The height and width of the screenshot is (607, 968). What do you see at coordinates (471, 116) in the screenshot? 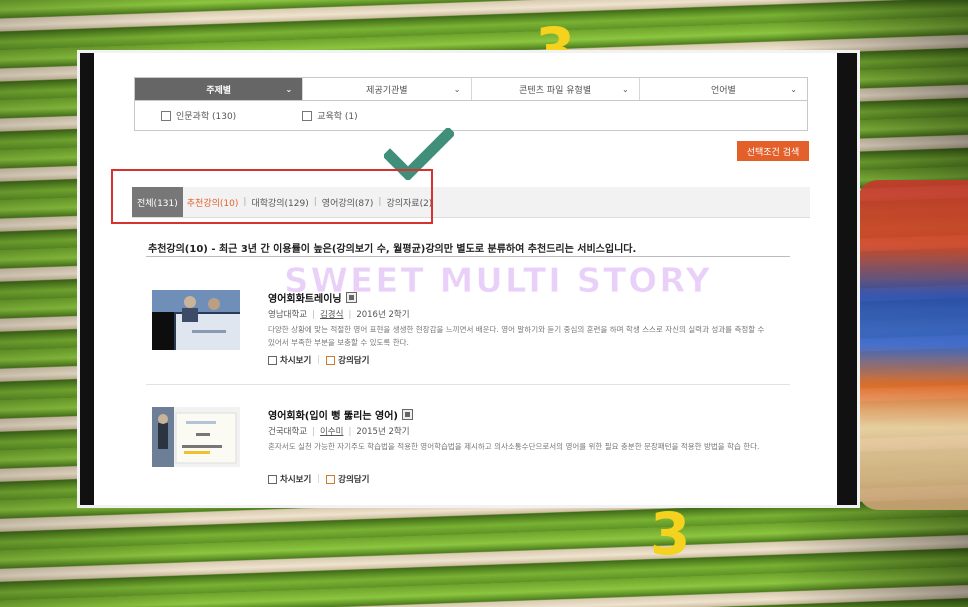
I see `subject-checkboxes: 인문과학 (130) 교육학 (1)` at bounding box center [471, 116].